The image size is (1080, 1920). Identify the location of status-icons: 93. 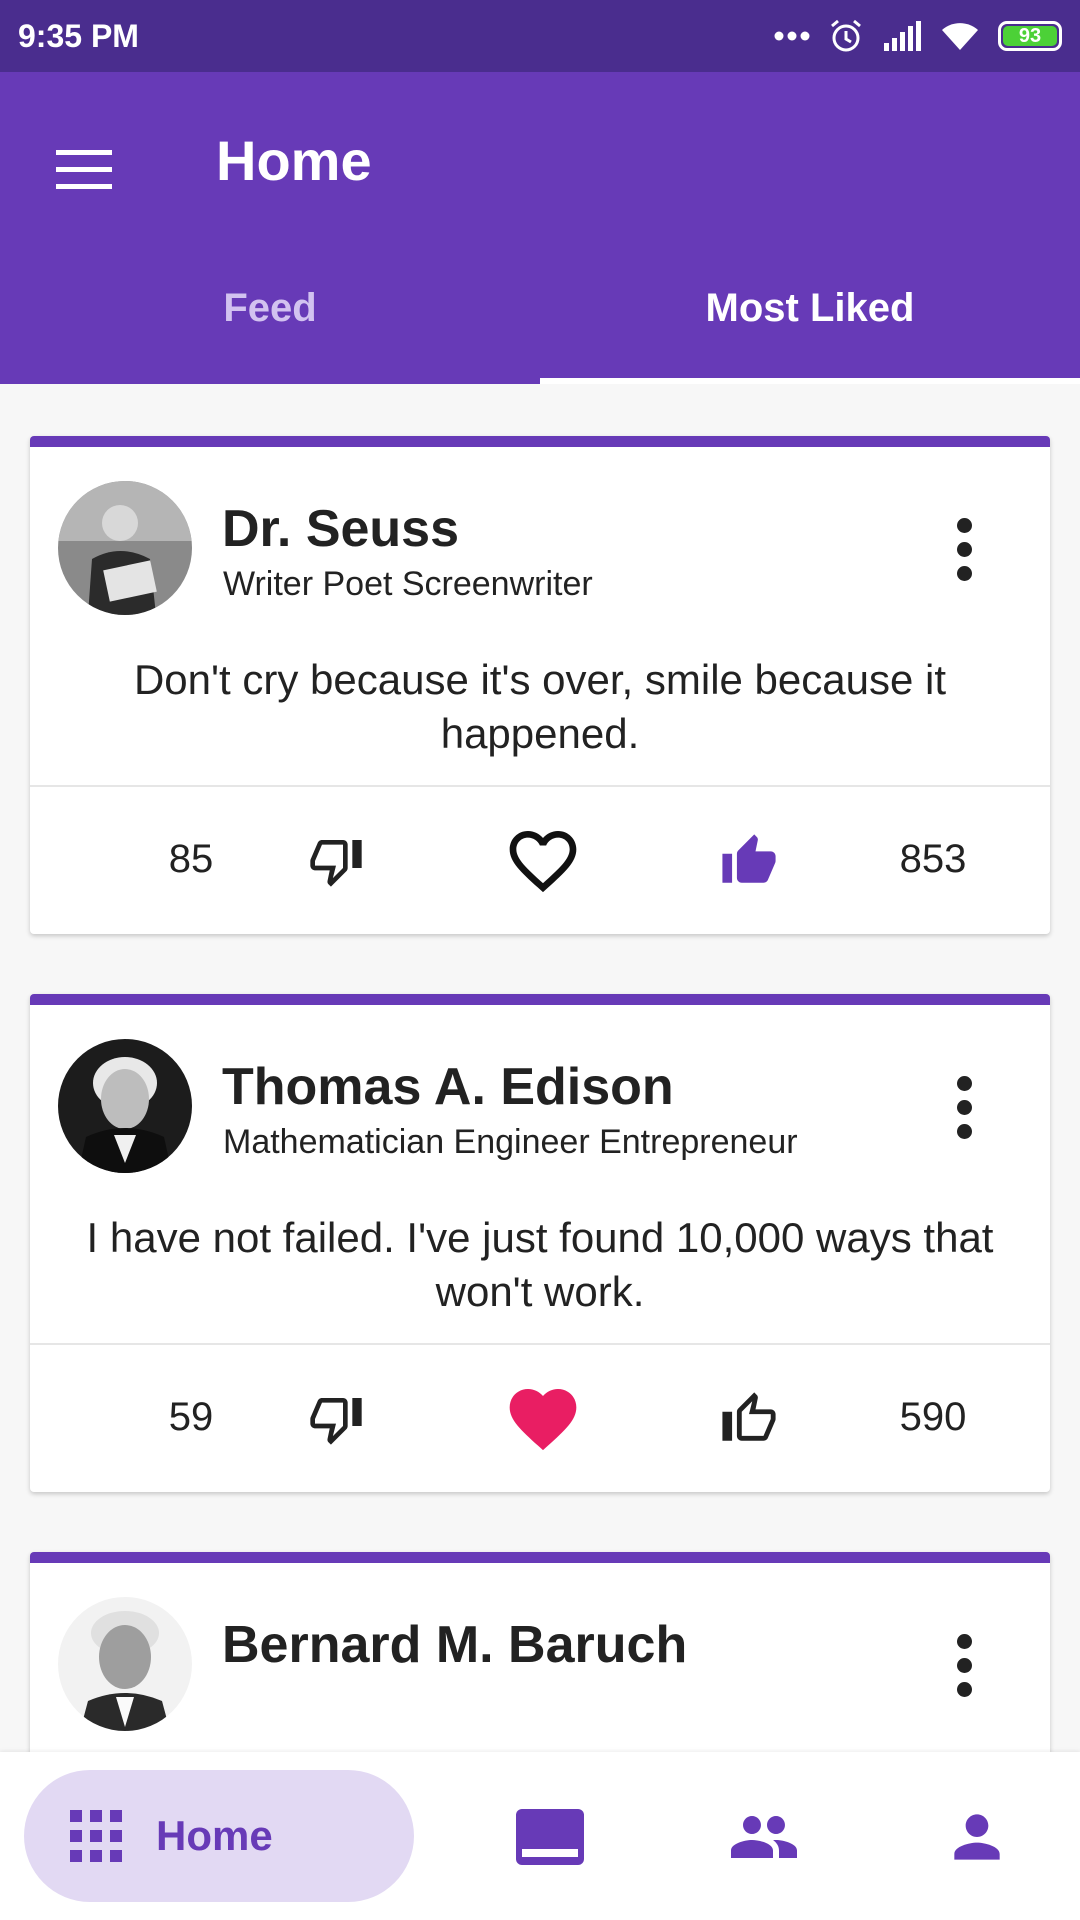
(918, 36).